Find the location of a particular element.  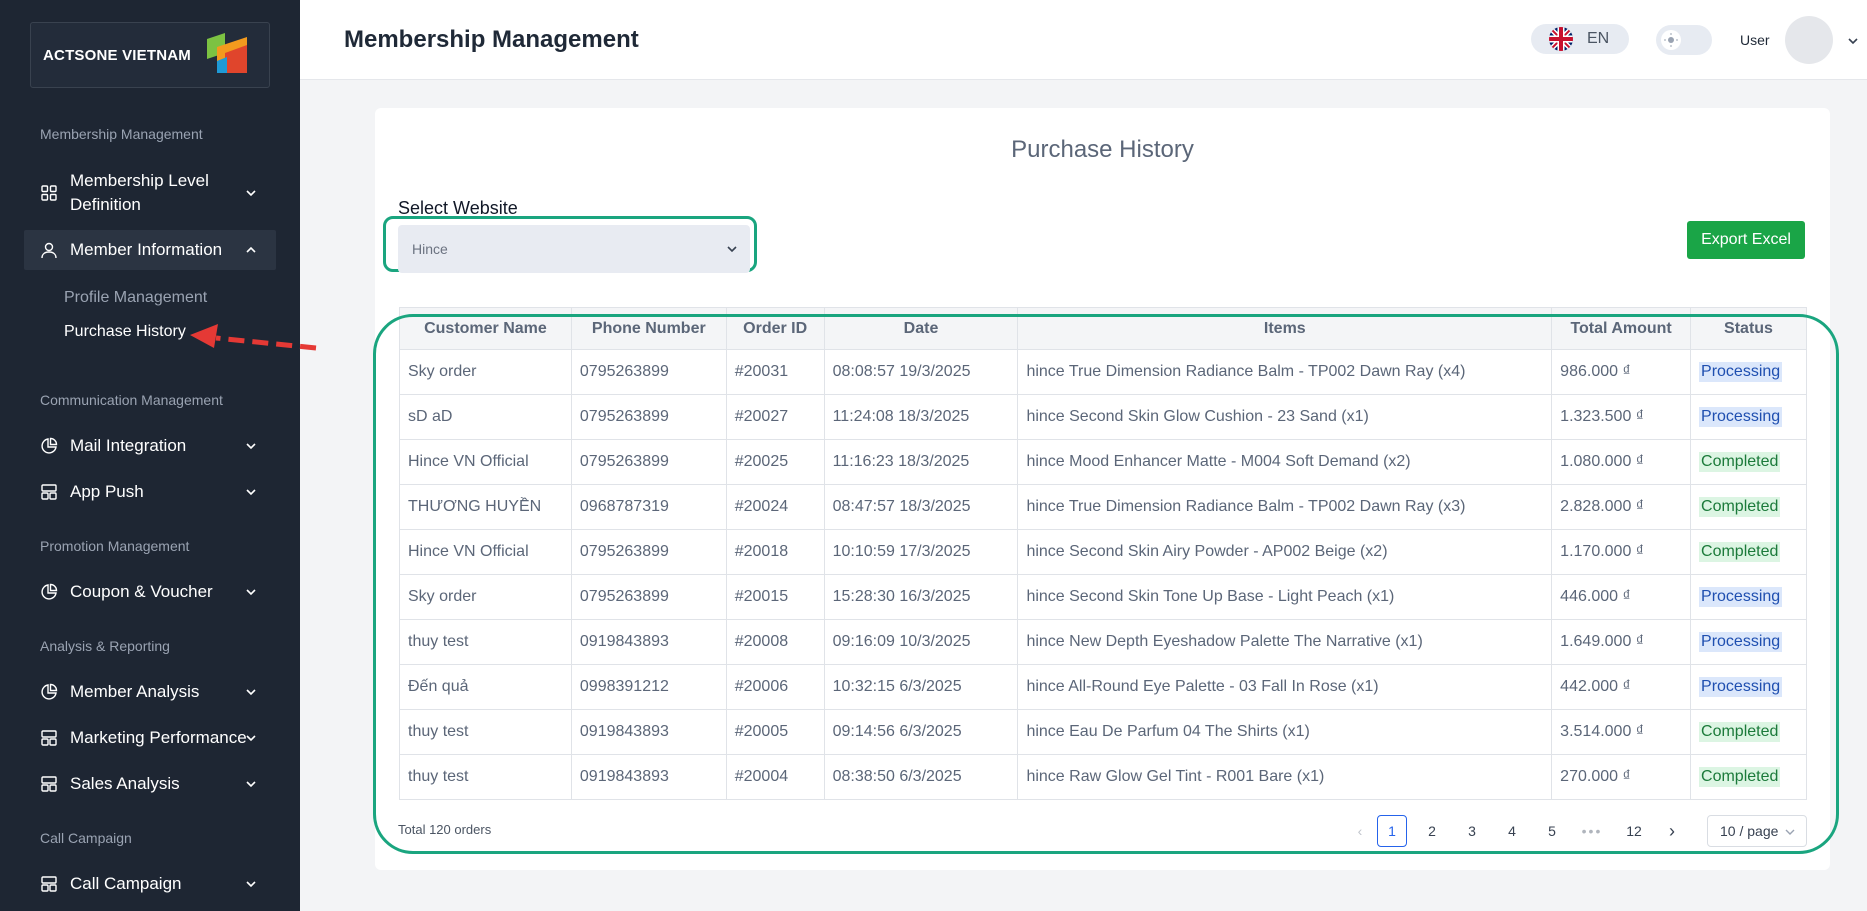

website-select-value: Hince is located at coordinates (430, 249).